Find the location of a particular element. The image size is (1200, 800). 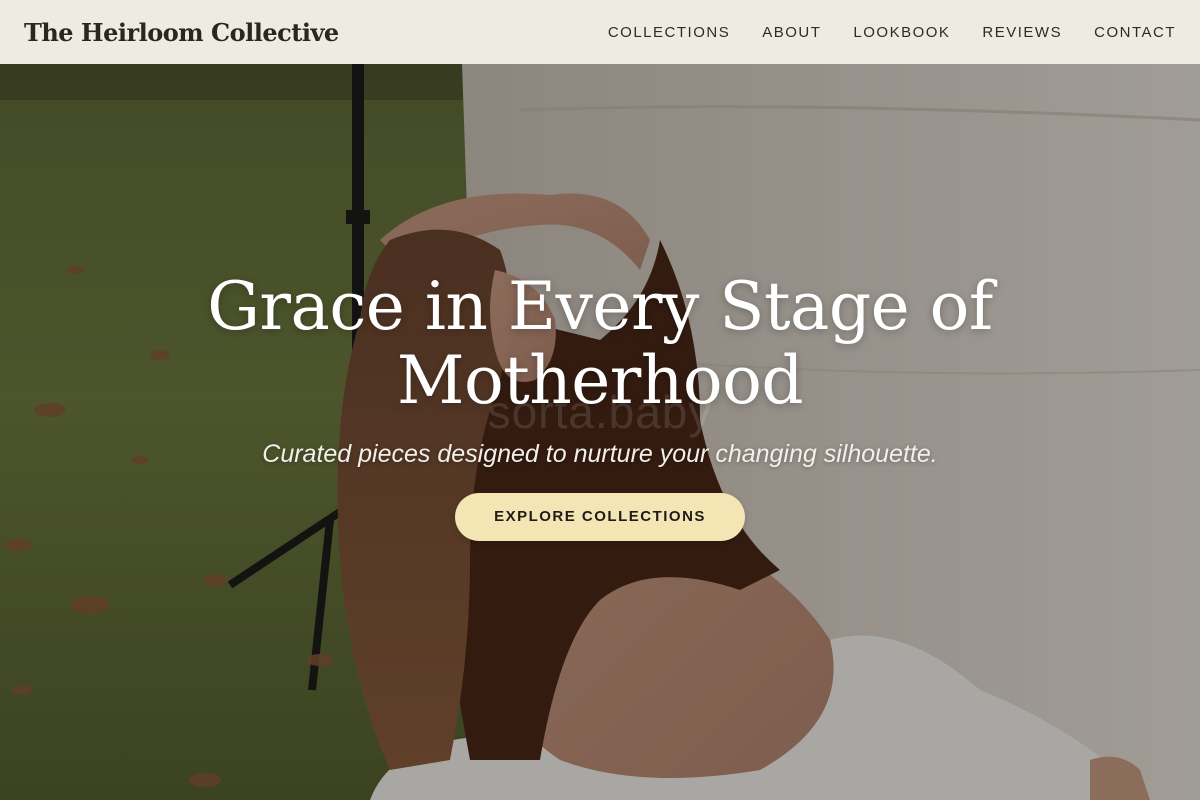

explore-collections-button: EXPLORE COLLECTIONS is located at coordinates (600, 517).